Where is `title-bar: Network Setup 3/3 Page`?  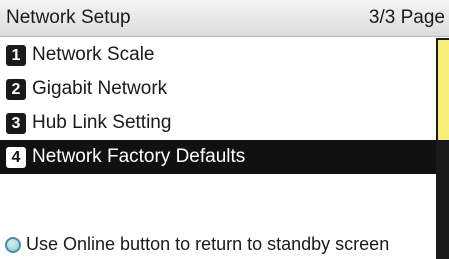
title-bar: Network Setup 3/3 Page is located at coordinates (224, 18).